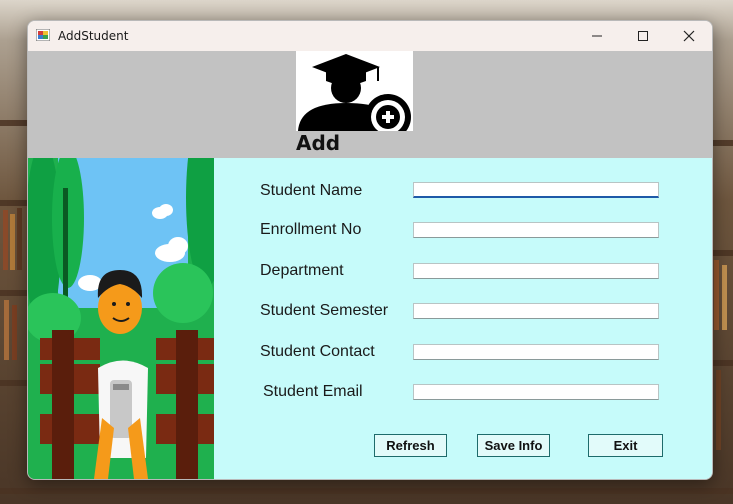 The height and width of the screenshot is (504, 733). What do you see at coordinates (43, 35) in the screenshot?
I see `app-icon` at bounding box center [43, 35].